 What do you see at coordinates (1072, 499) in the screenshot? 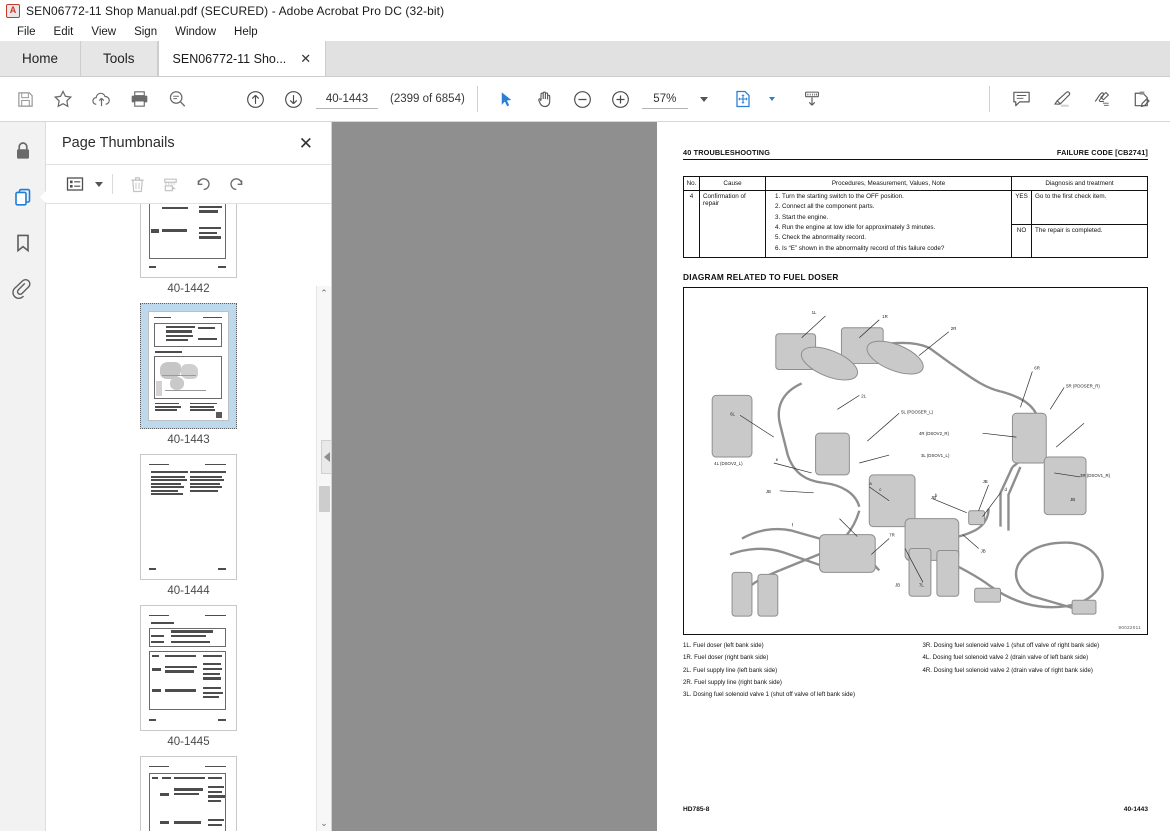
I see `diagram-label-JB-6: JB` at bounding box center [1072, 499].